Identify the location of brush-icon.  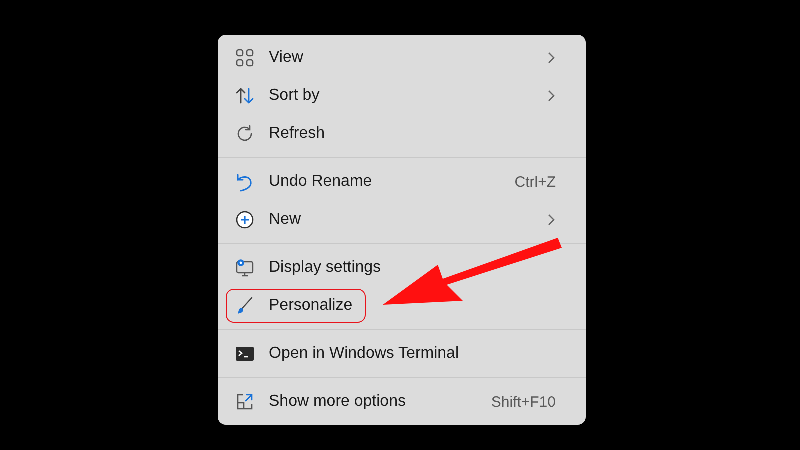
(245, 306).